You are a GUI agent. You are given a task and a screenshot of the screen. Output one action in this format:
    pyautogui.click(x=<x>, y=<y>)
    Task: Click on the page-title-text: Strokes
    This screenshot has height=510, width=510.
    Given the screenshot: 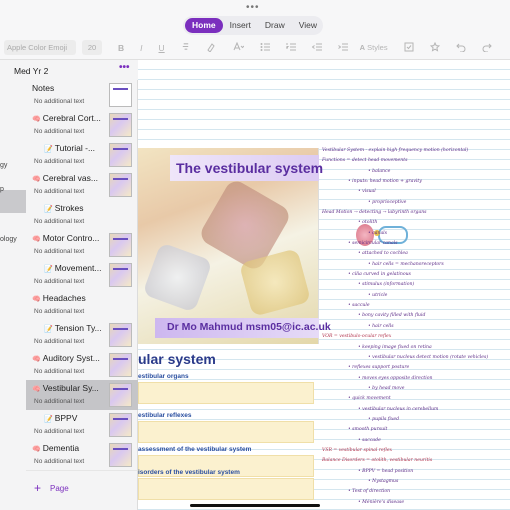 What is the action you would take?
    pyautogui.click(x=69, y=208)
    